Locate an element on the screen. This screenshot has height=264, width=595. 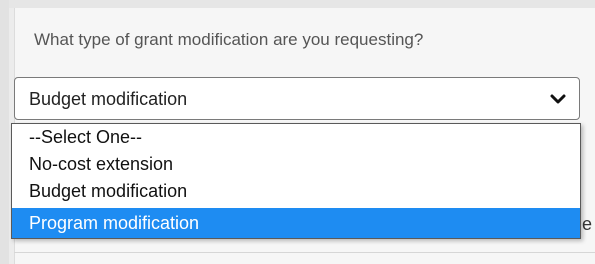
option-budget-modification: Budget modification is located at coordinates (296, 191).